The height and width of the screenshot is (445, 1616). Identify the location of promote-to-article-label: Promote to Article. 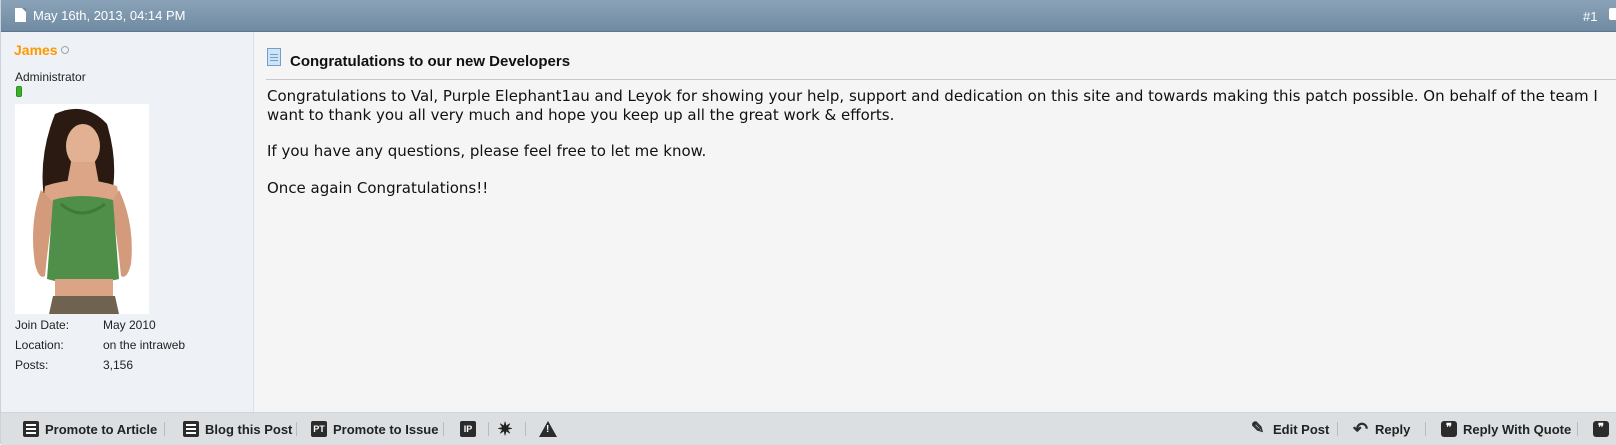
(101, 429).